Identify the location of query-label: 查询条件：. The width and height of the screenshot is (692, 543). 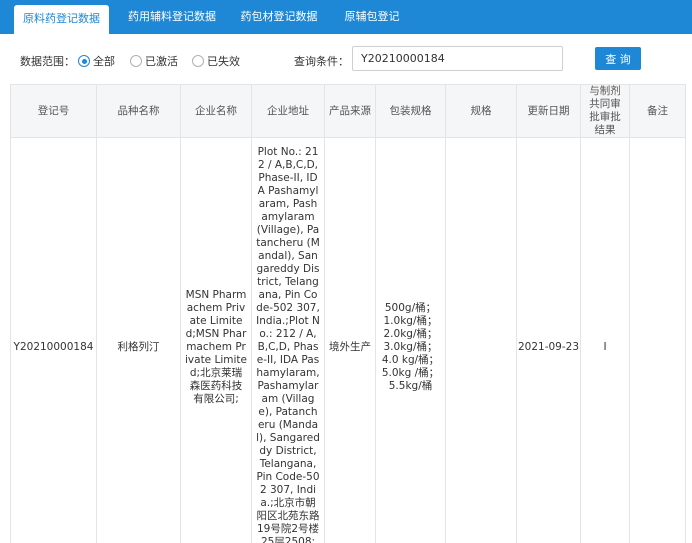
(321, 61).